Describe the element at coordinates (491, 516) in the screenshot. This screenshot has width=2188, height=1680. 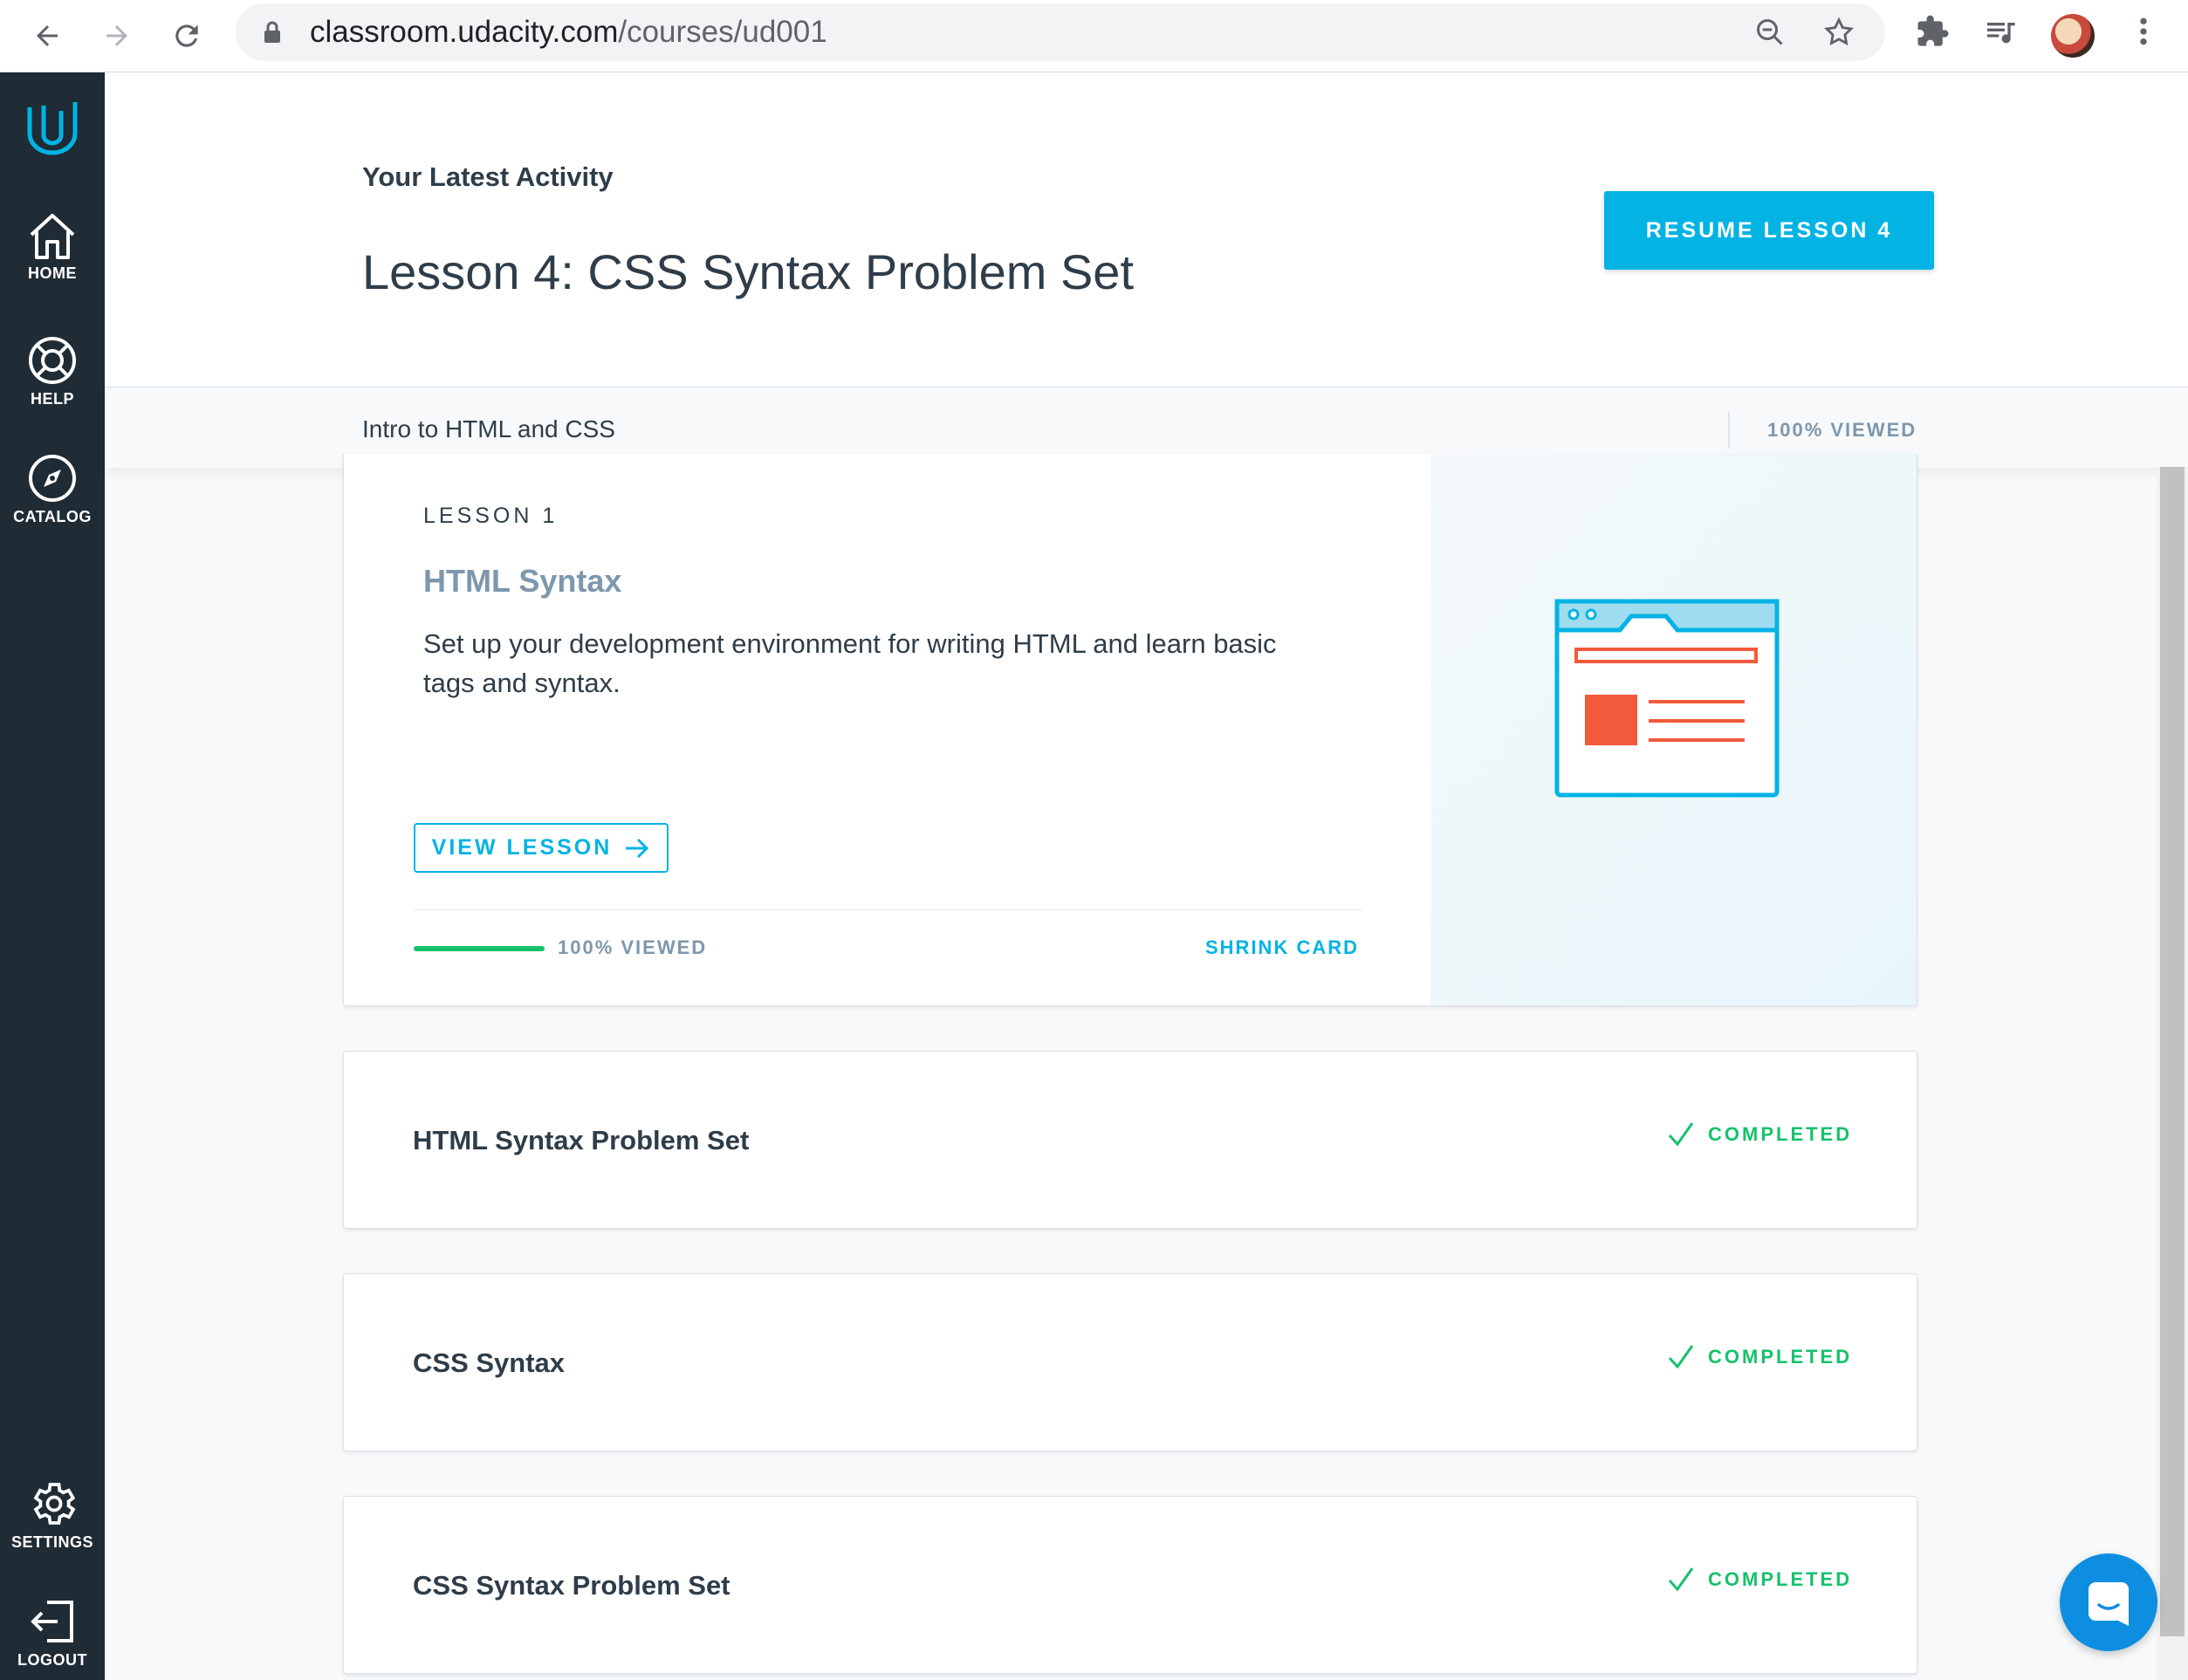
I see `lesson-number: LESSON 1` at that location.